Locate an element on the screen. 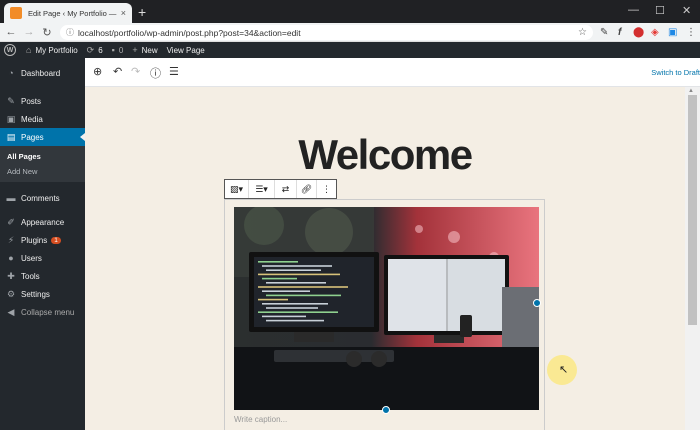  pages-submenu: All Pages Add New is located at coordinates (42, 164).